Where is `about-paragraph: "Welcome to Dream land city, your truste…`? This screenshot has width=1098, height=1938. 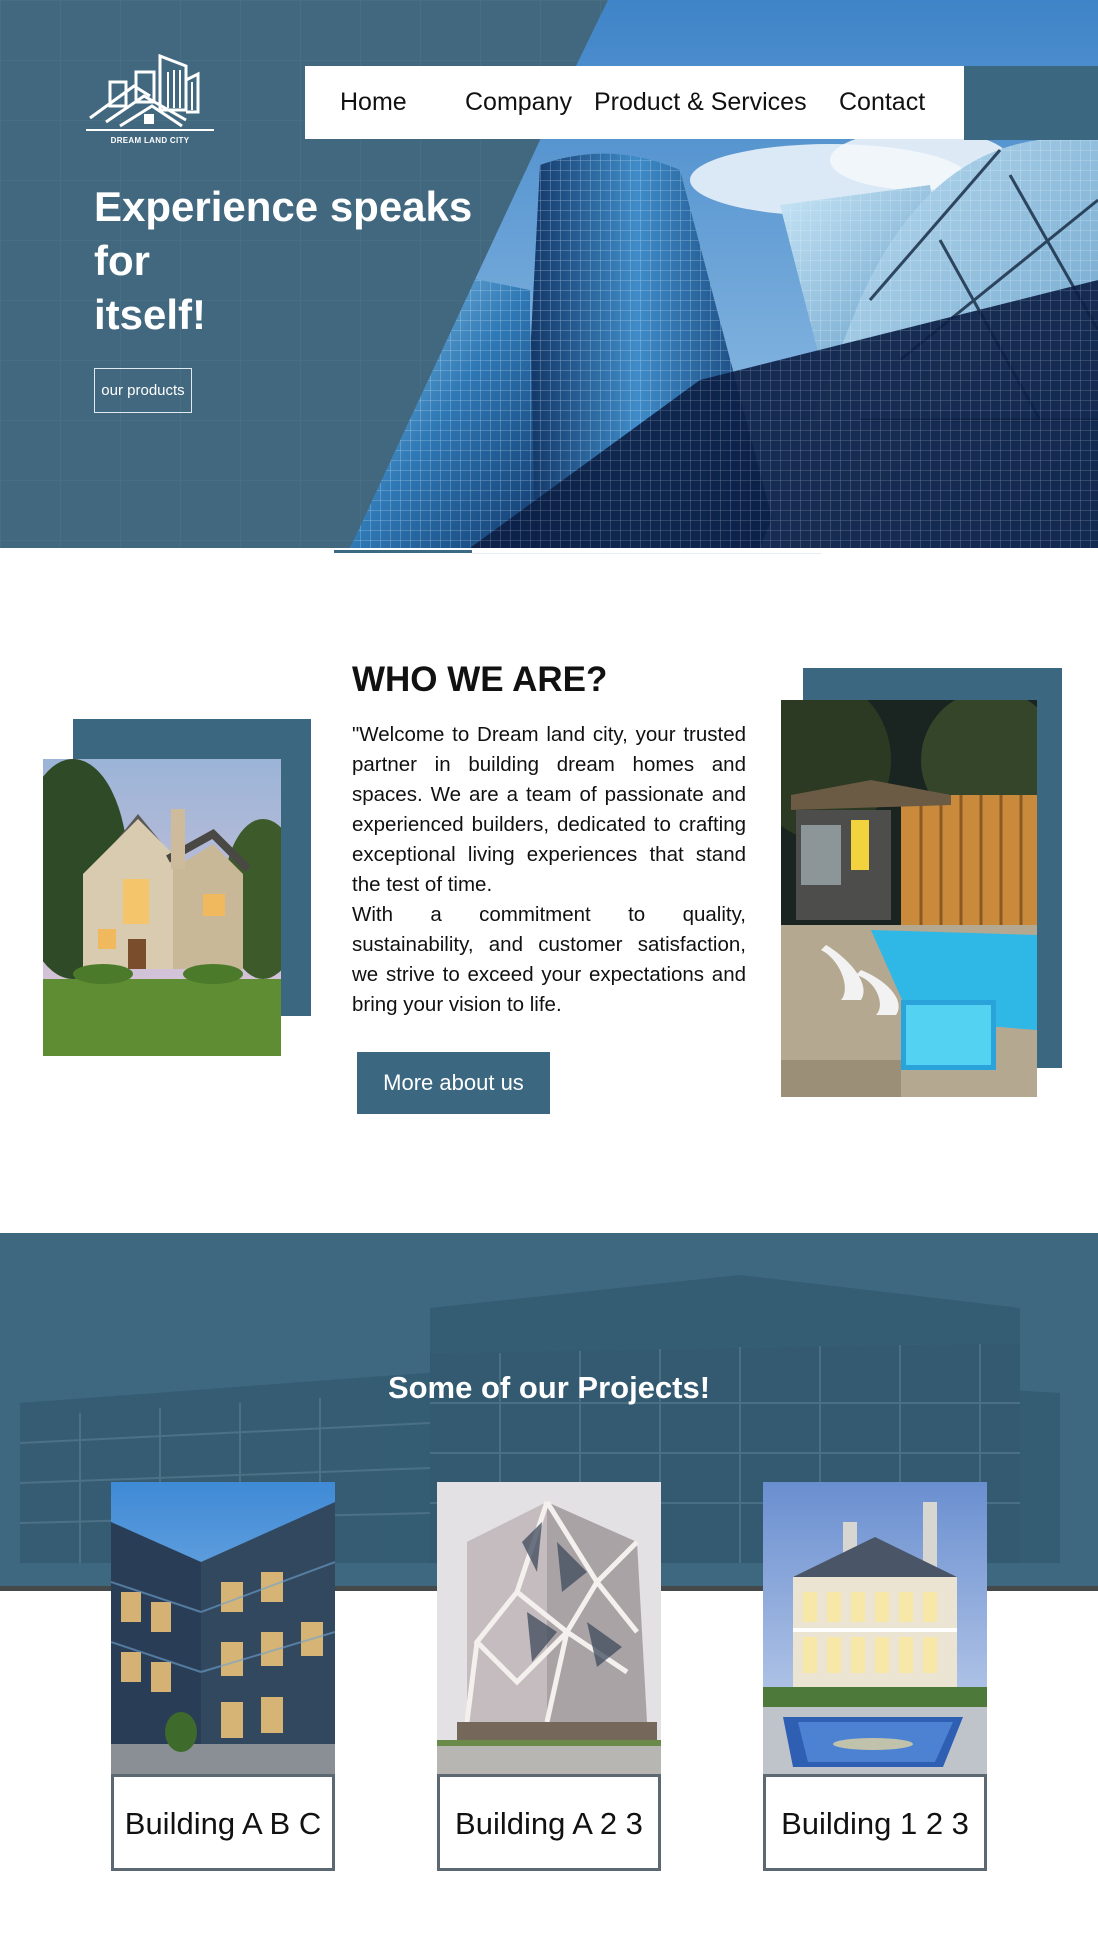
about-paragraph: "Welcome to Dream land city, your truste… is located at coordinates (549, 809).